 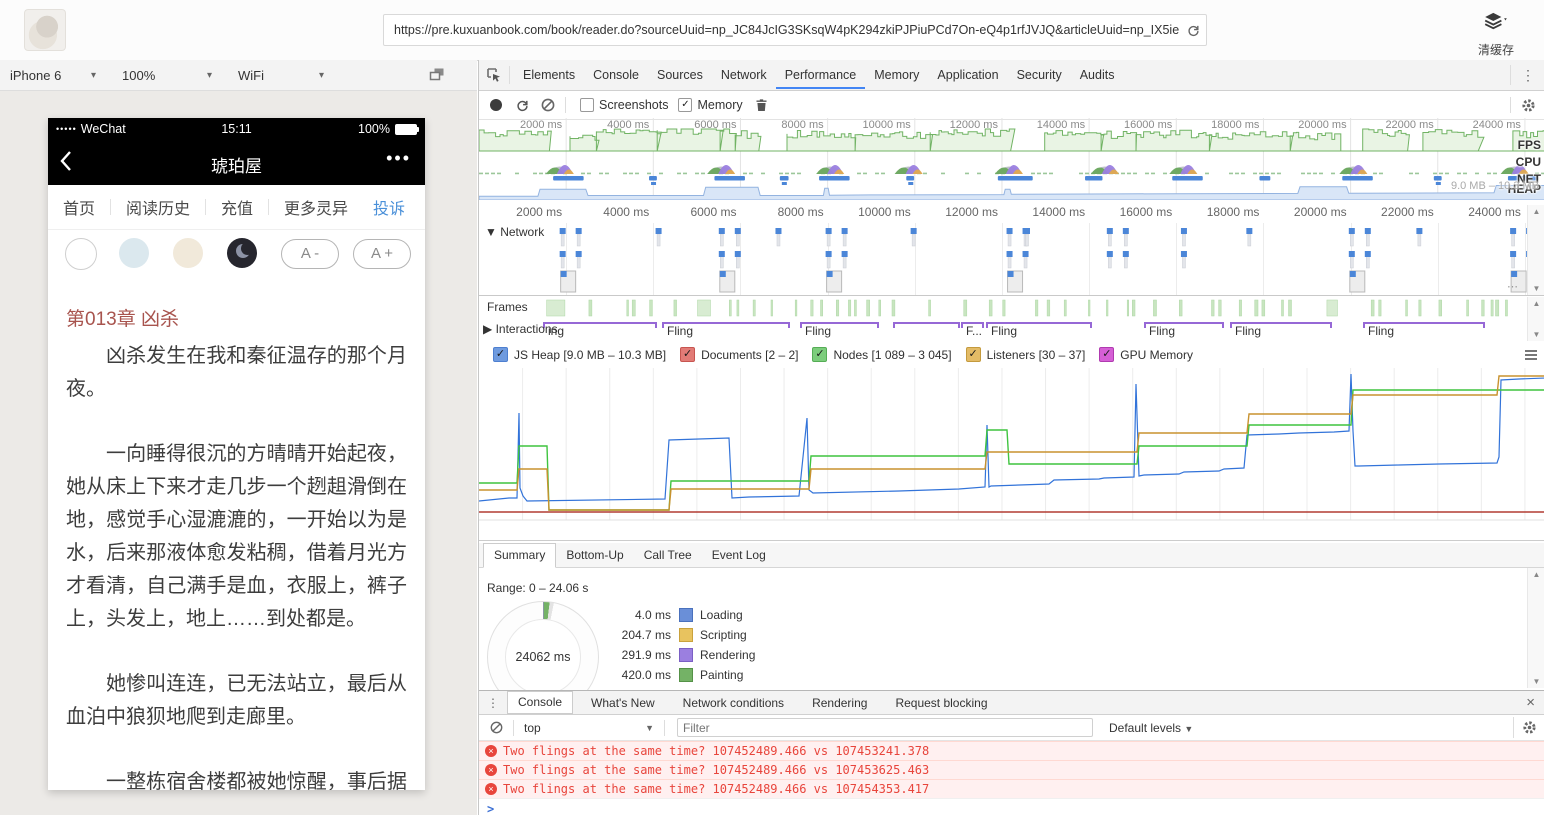 I want to click on clear-recording-button, so click(x=548, y=105).